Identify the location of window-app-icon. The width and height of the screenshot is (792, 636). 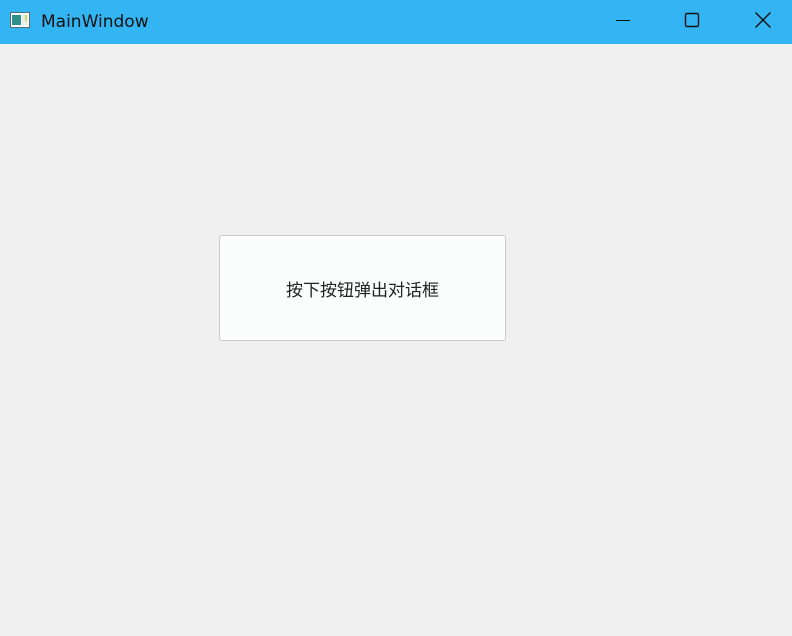
(20, 20).